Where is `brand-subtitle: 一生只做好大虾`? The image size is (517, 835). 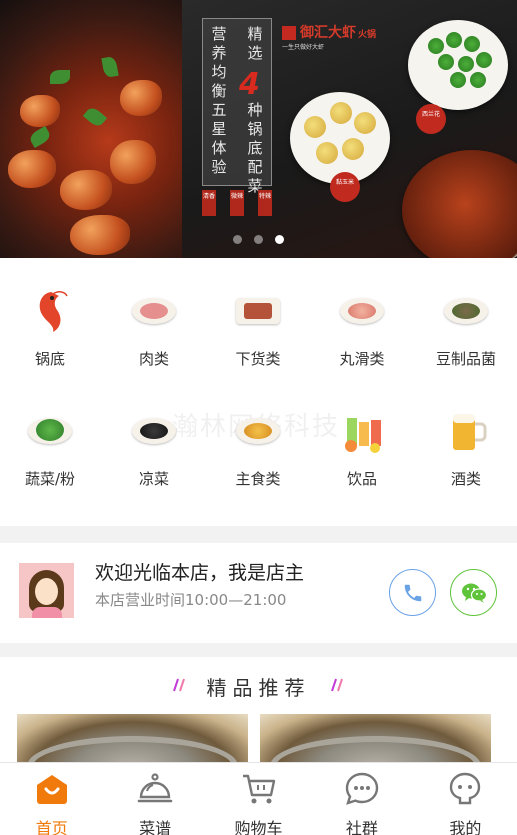 brand-subtitle: 一生只做好大虾 is located at coordinates (303, 47).